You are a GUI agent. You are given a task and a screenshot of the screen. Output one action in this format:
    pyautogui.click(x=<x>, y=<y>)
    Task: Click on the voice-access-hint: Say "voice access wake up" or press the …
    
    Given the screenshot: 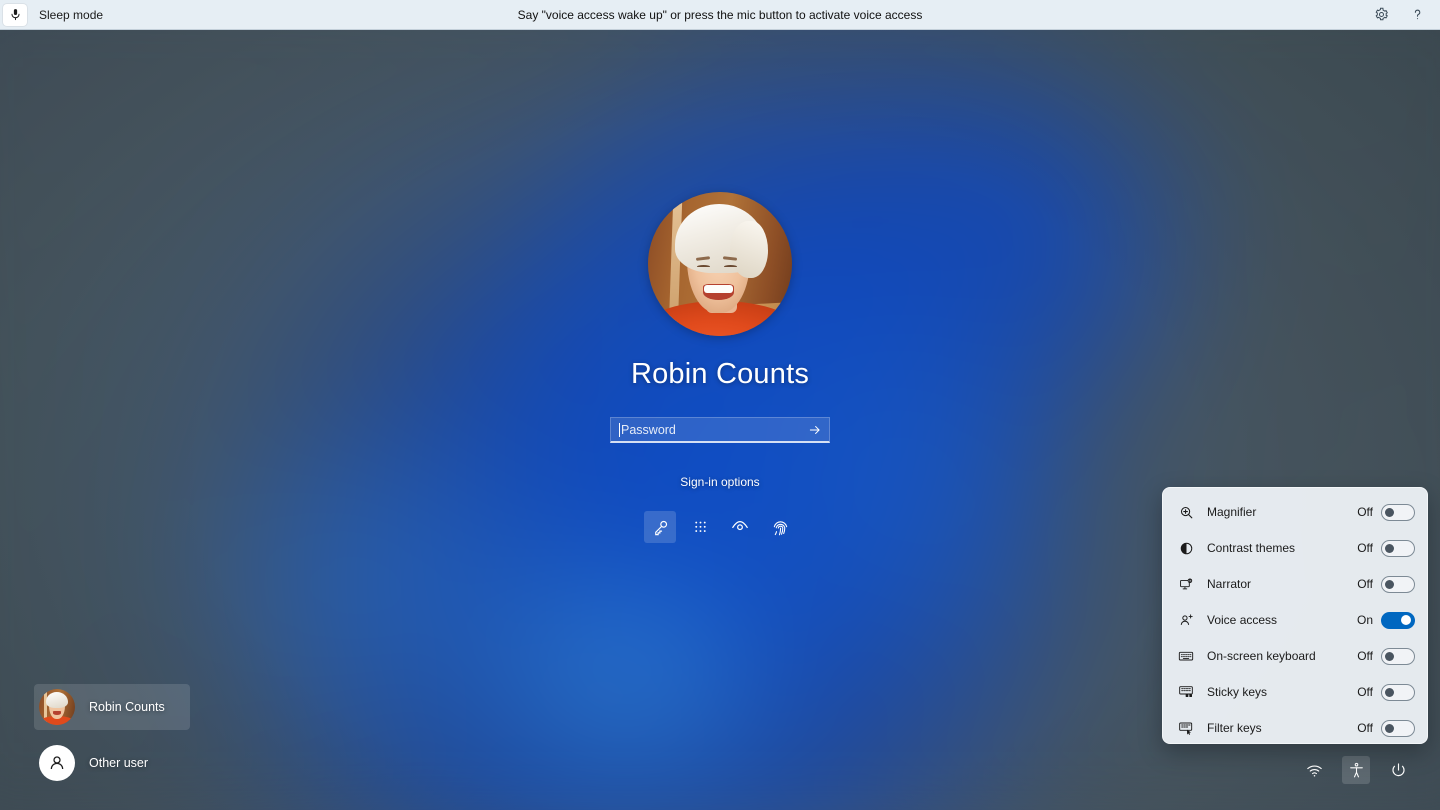 What is the action you would take?
    pyautogui.click(x=720, y=14)
    